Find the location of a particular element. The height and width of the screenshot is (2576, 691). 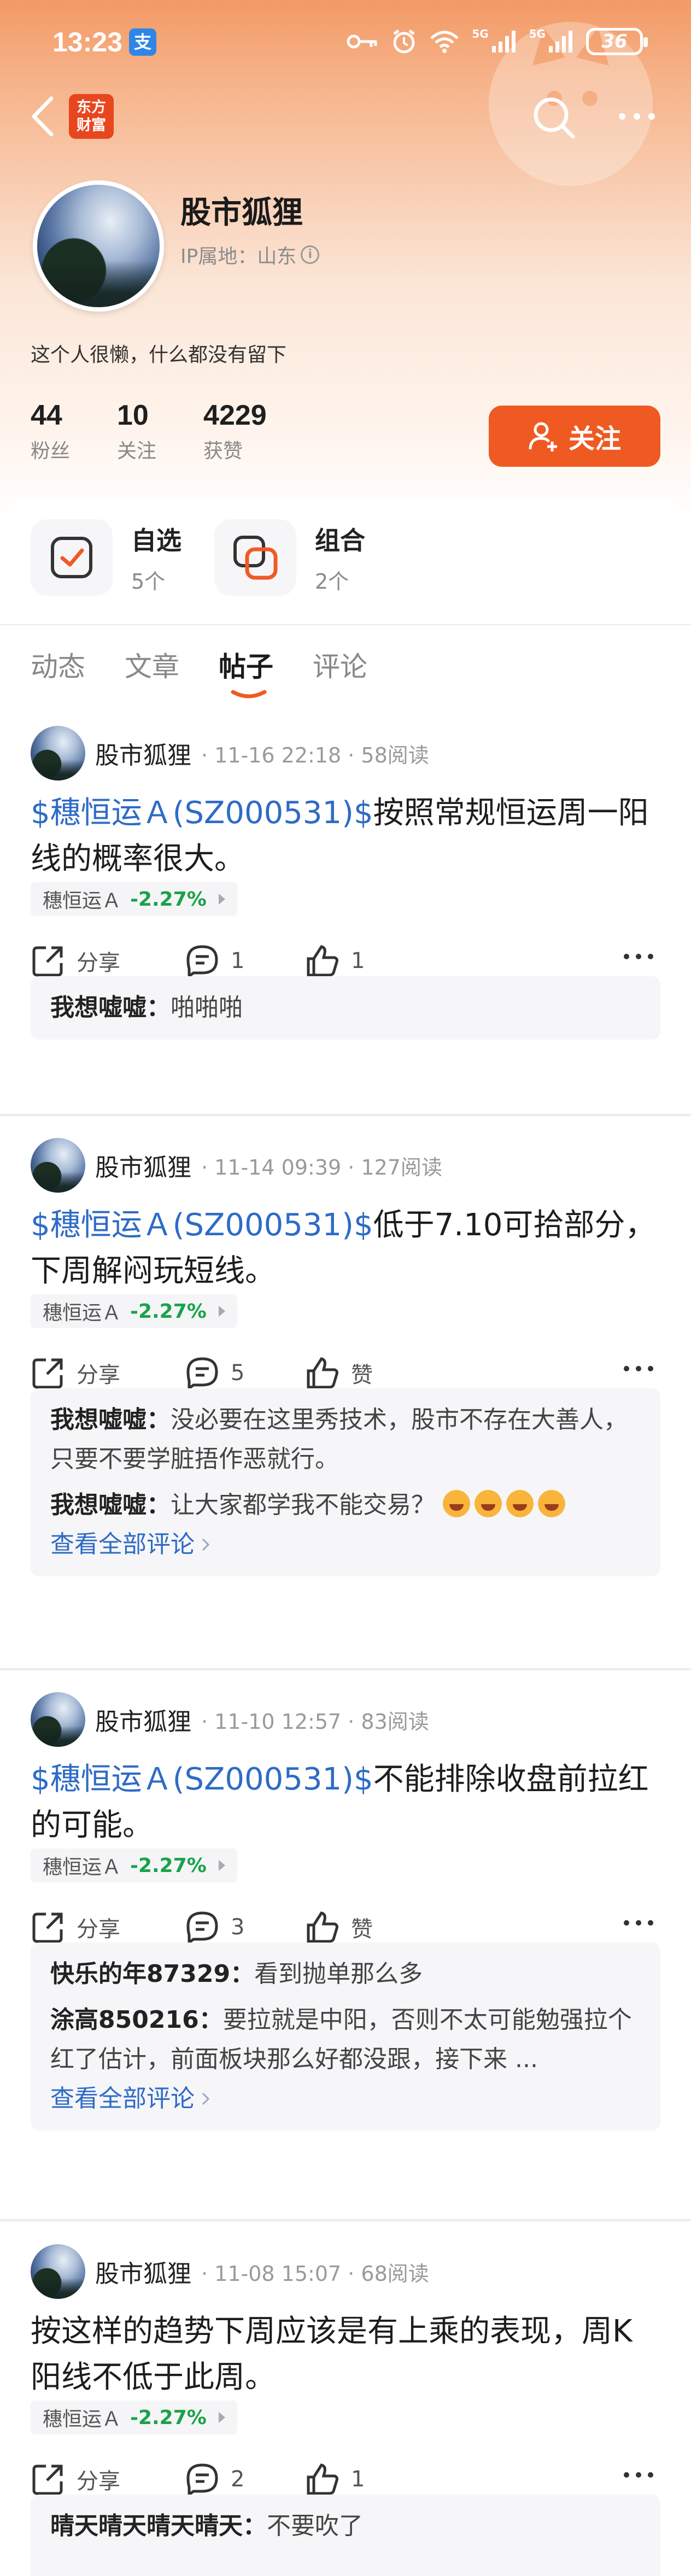

profile-tabs: 动态 文章 帖子 评论 is located at coordinates (199, 672).